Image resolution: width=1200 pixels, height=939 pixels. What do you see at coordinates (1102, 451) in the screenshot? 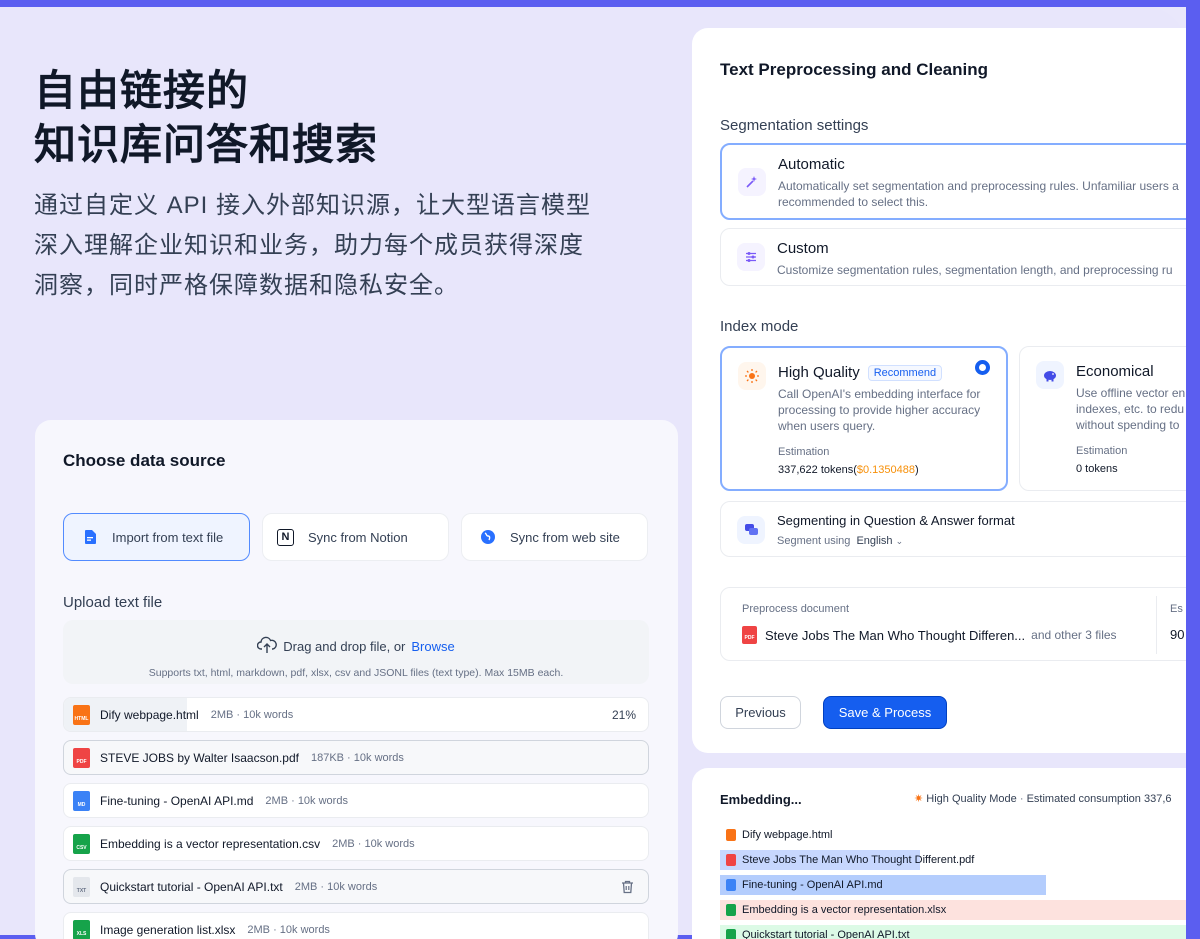
I see `economical-estimation-label: Estimation` at bounding box center [1102, 451].